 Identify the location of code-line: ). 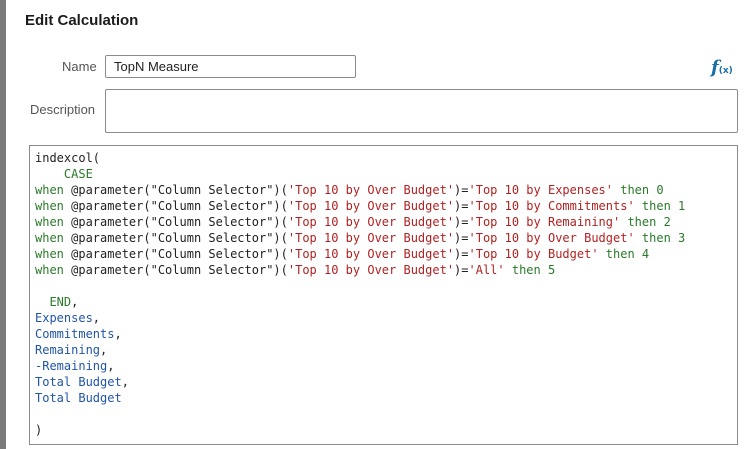
(383, 430).